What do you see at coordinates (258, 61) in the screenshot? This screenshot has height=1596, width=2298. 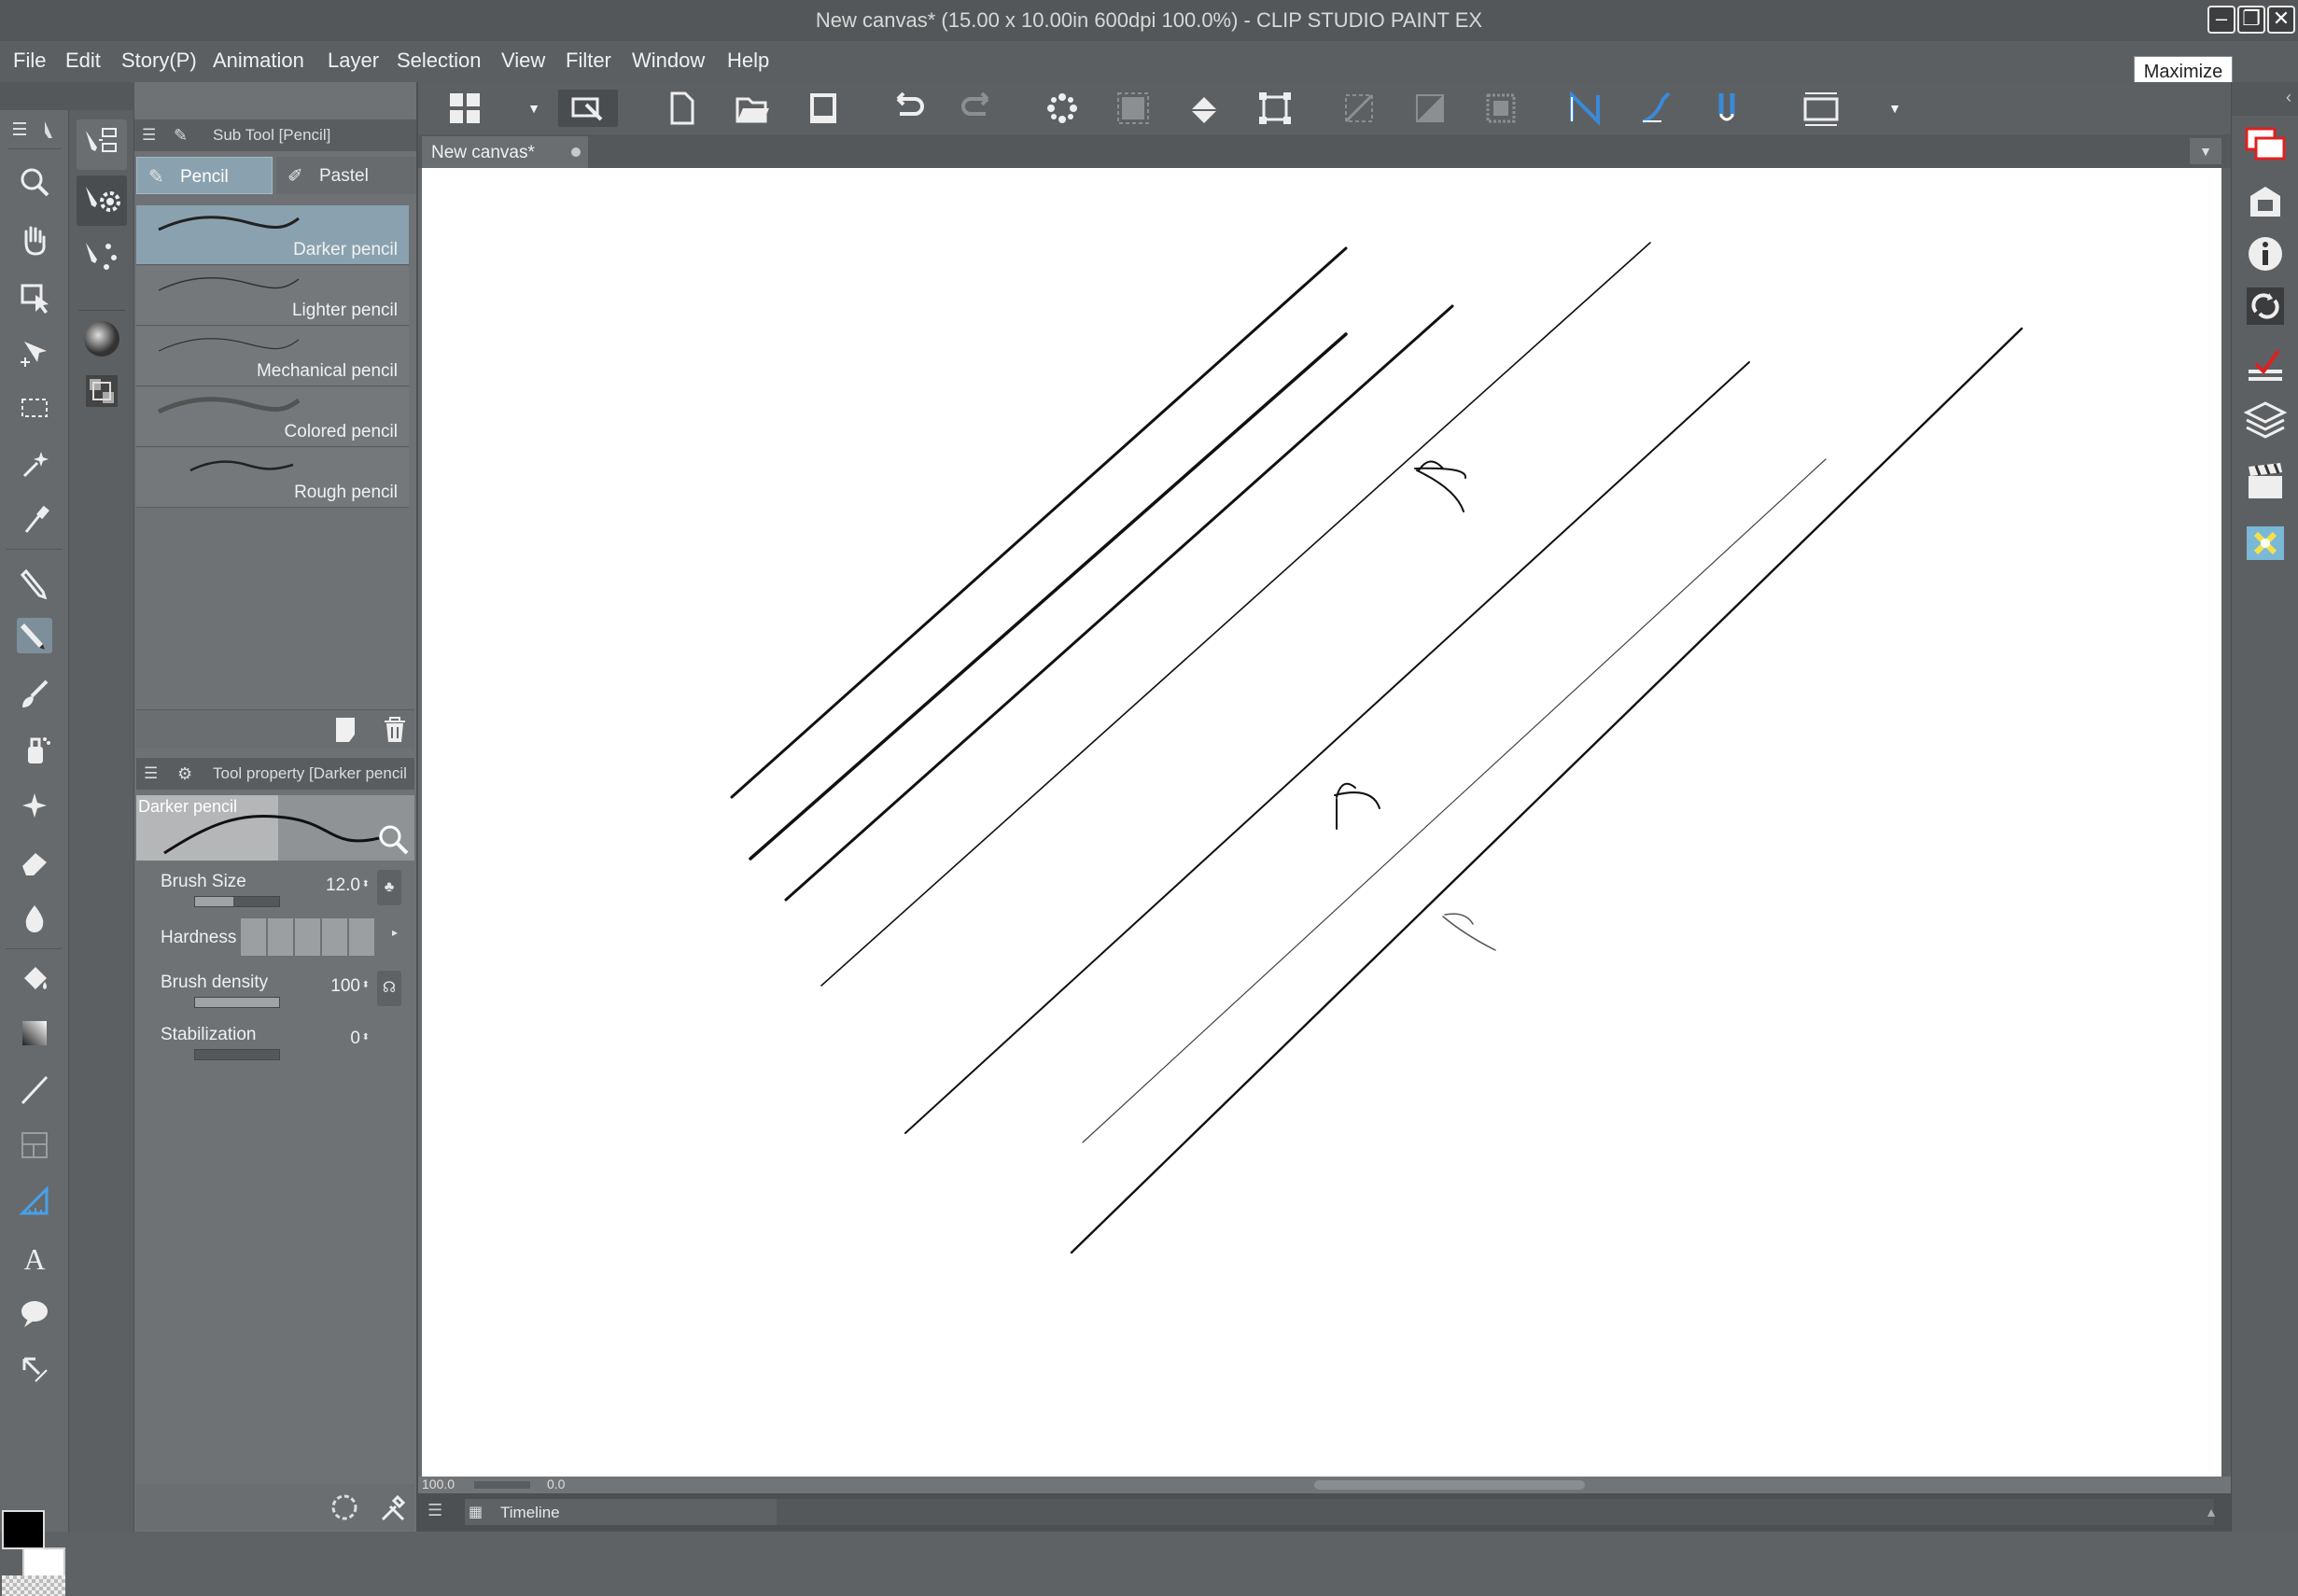 I see `menu-animation: Animation` at bounding box center [258, 61].